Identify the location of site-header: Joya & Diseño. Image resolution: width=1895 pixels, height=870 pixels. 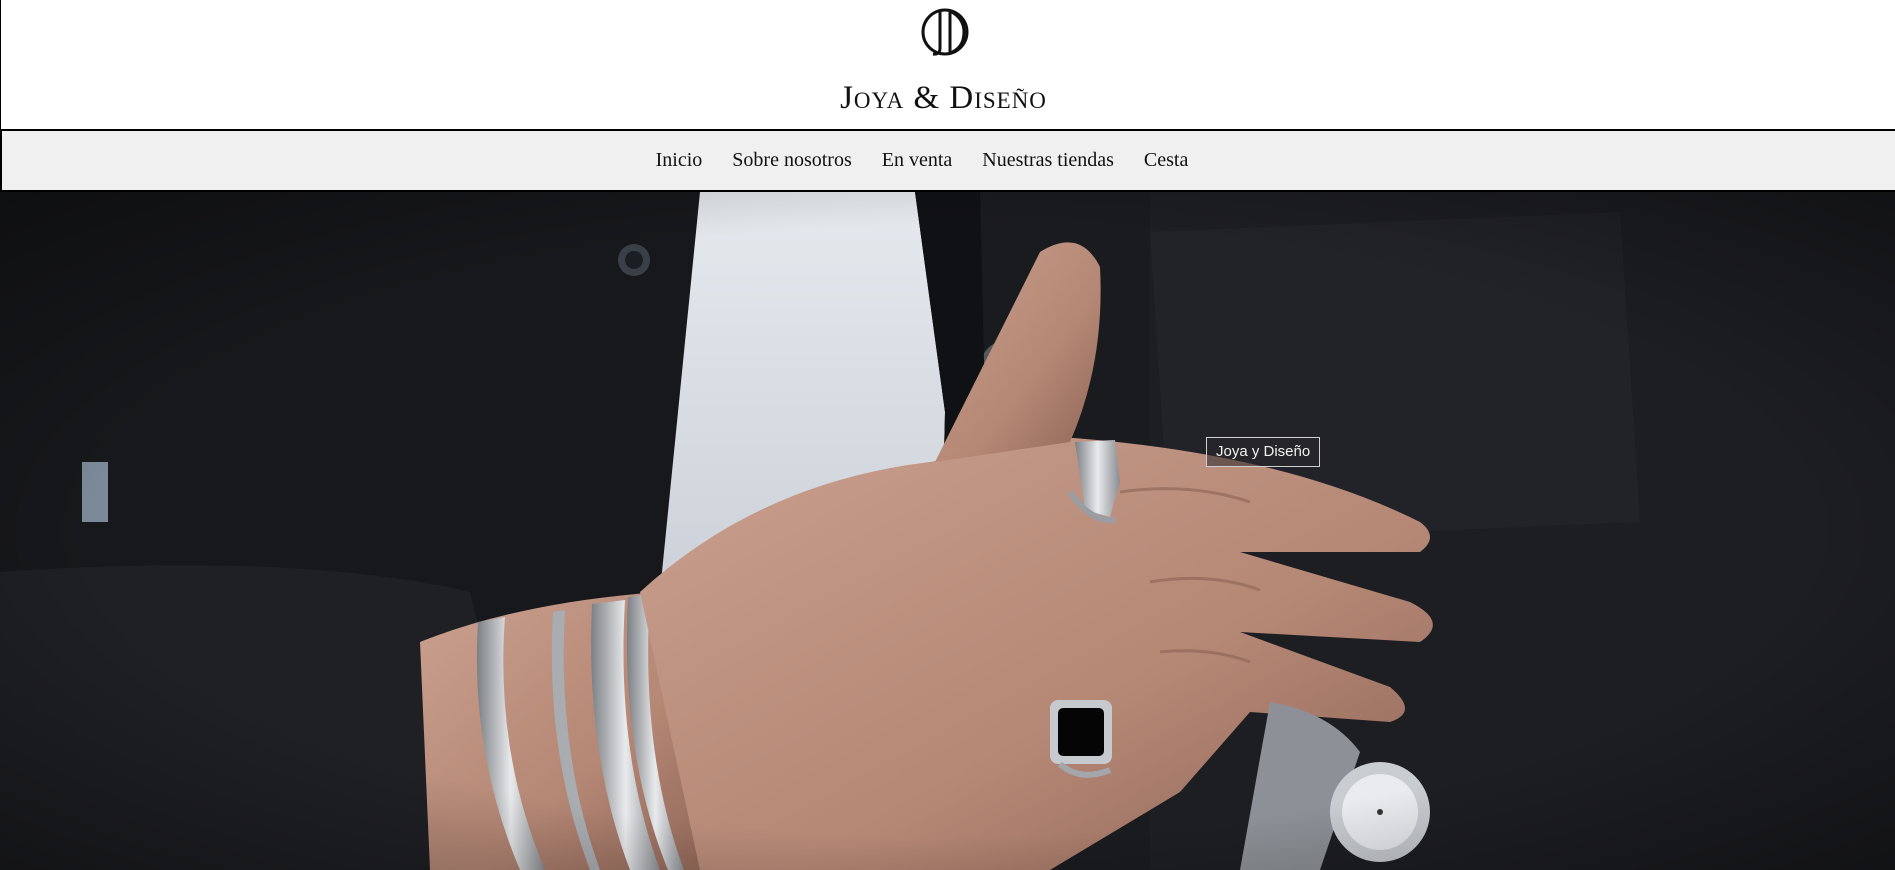
(947, 64).